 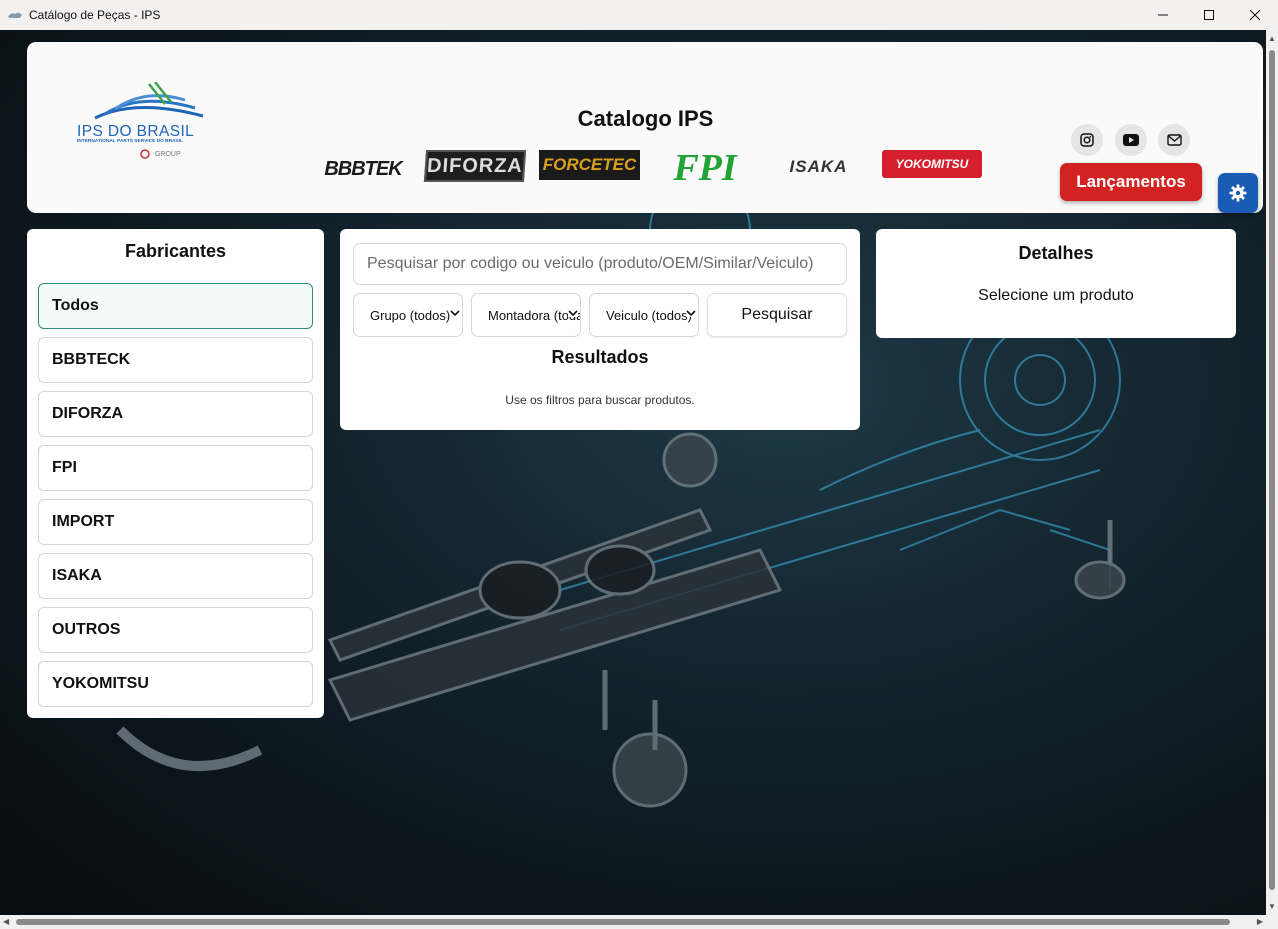 What do you see at coordinates (149, 101) in the screenshot?
I see `ips-logo-swoosh` at bounding box center [149, 101].